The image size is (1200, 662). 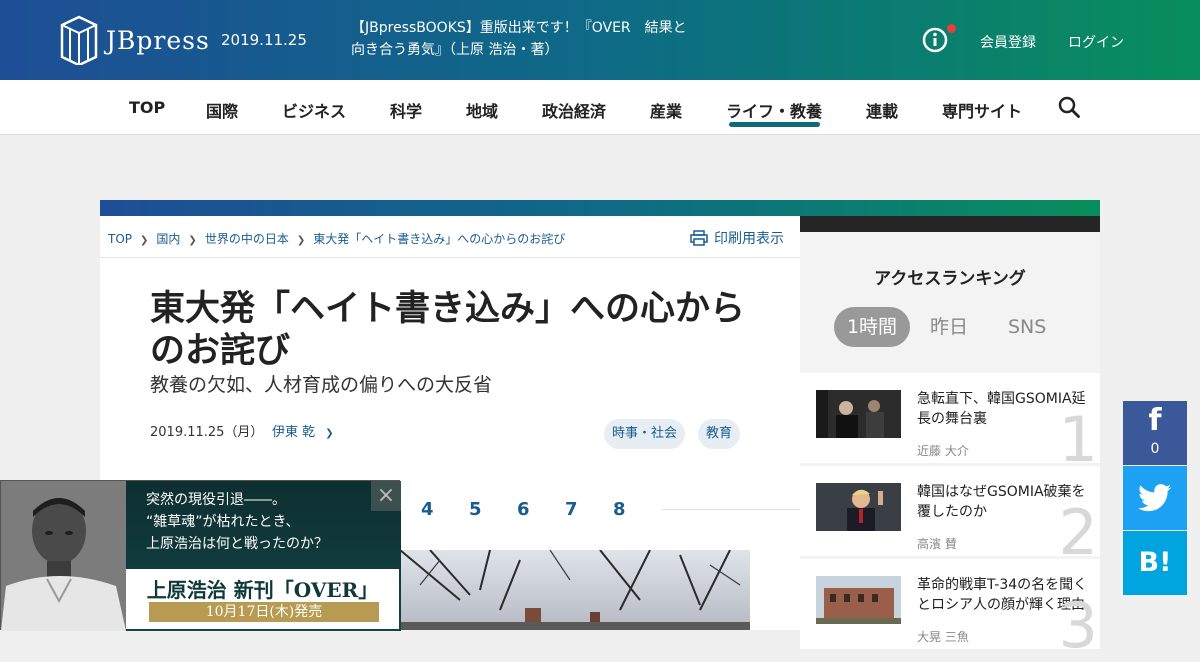 What do you see at coordinates (645, 434) in the screenshot?
I see `tag-current-affairs: 時事・社会` at bounding box center [645, 434].